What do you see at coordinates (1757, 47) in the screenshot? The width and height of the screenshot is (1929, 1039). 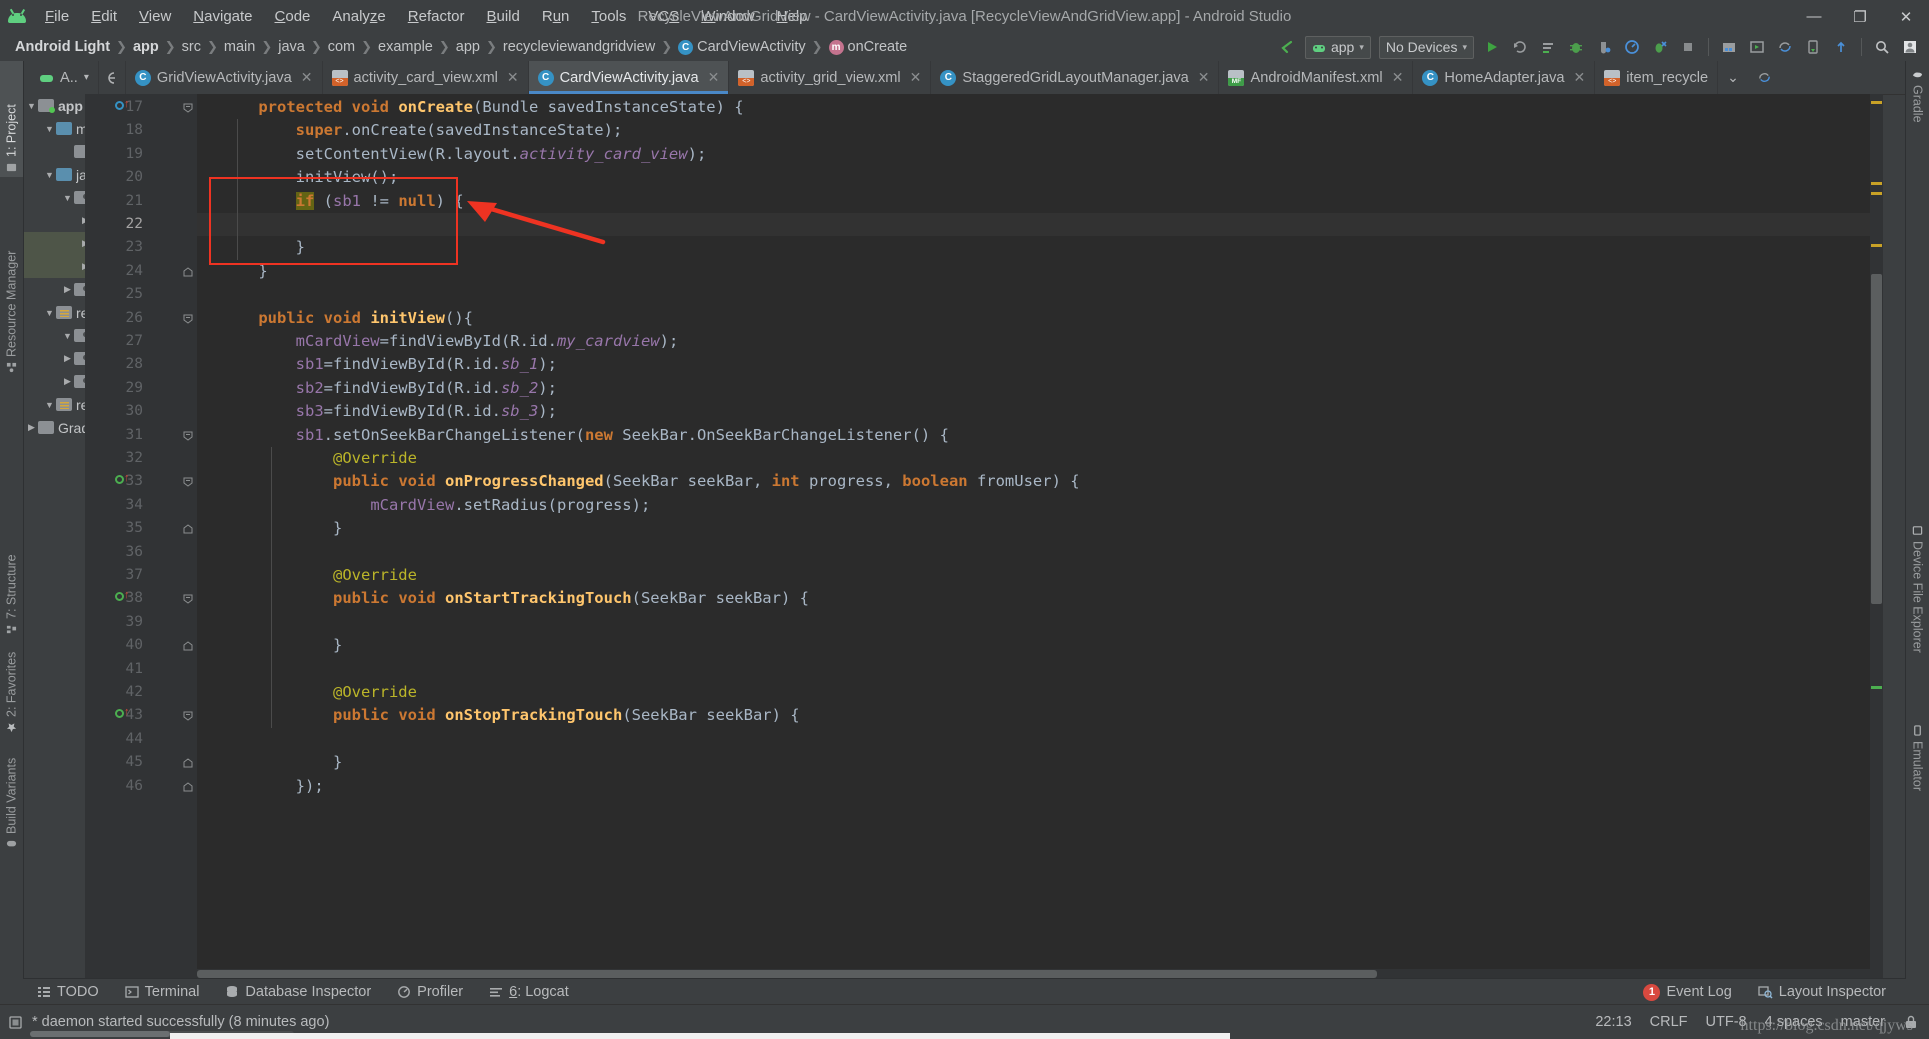 I see `avd-manager-icon` at bounding box center [1757, 47].